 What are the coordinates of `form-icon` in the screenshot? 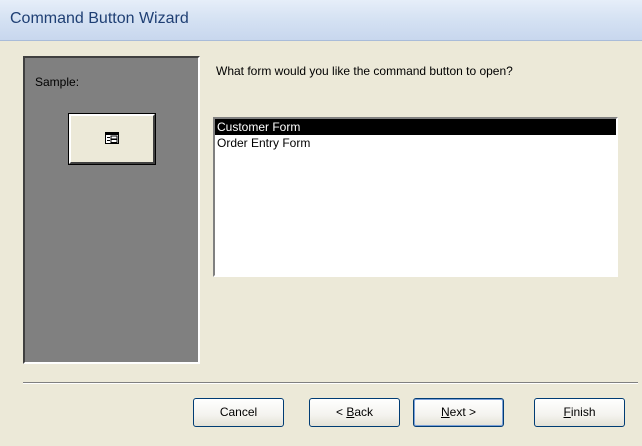 It's located at (112, 138).